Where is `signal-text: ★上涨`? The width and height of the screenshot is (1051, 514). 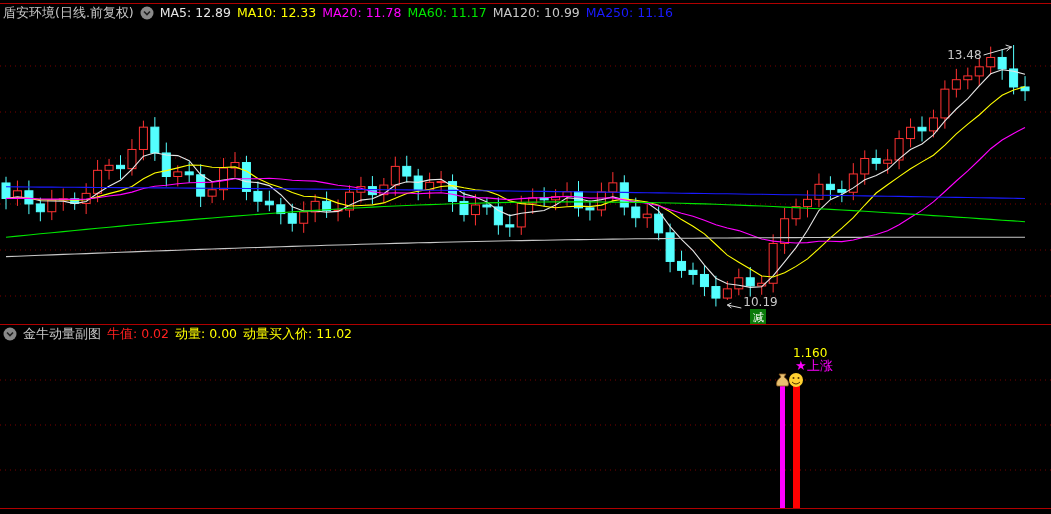
signal-text: ★上涨 is located at coordinates (814, 365).